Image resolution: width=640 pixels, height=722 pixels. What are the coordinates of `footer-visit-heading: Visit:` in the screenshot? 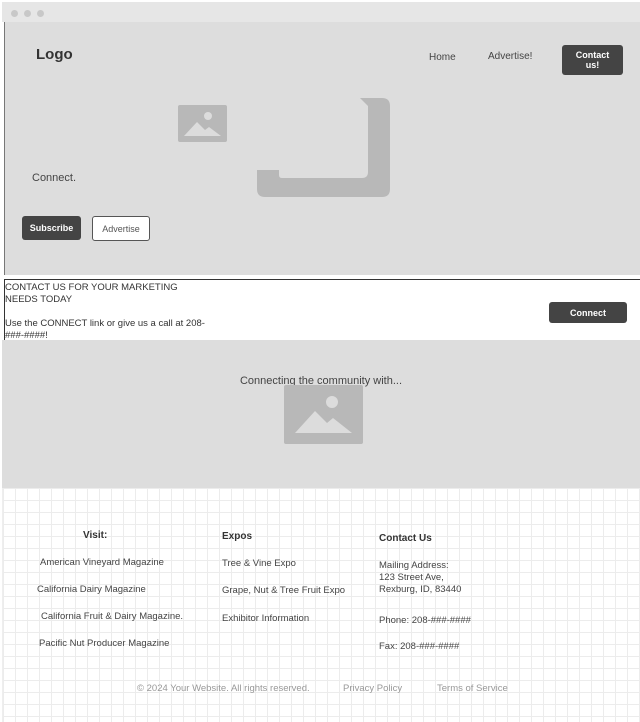 It's located at (95, 535).